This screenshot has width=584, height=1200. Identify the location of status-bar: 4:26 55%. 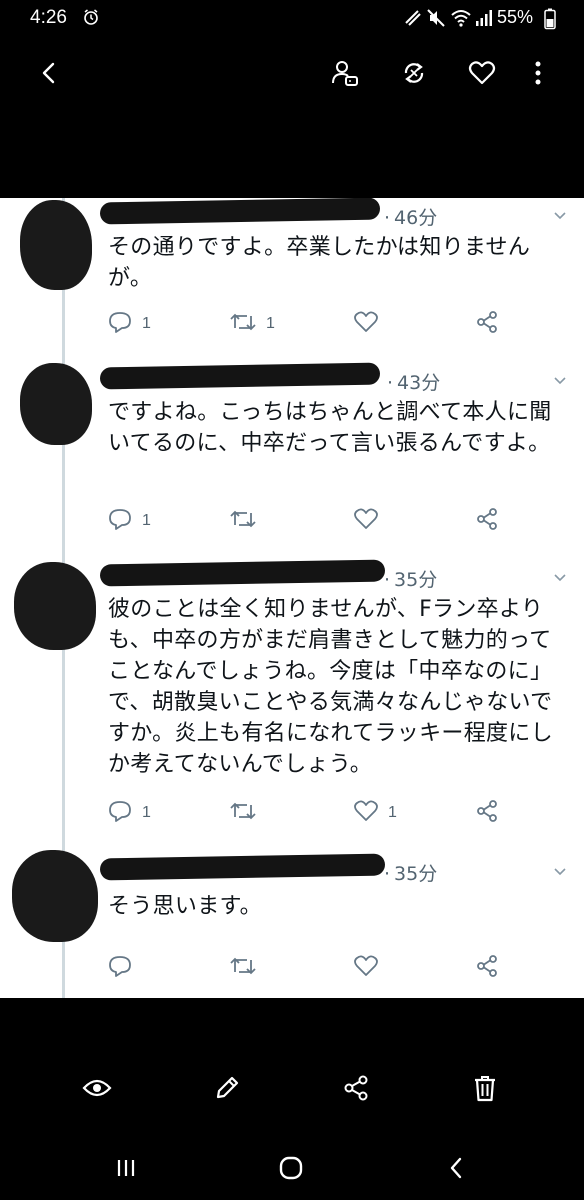
(292, 20).